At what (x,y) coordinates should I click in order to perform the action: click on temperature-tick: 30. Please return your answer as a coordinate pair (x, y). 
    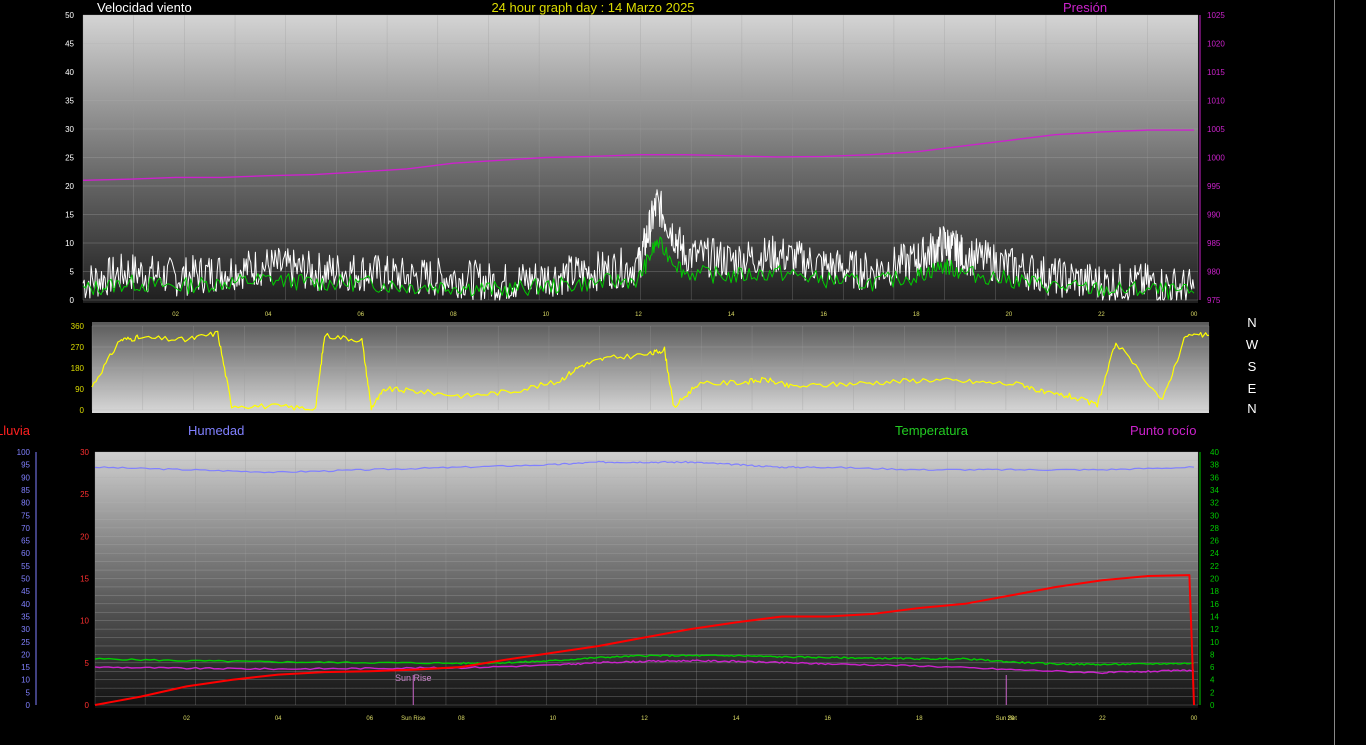
    Looking at the image, I should click on (1214, 515).